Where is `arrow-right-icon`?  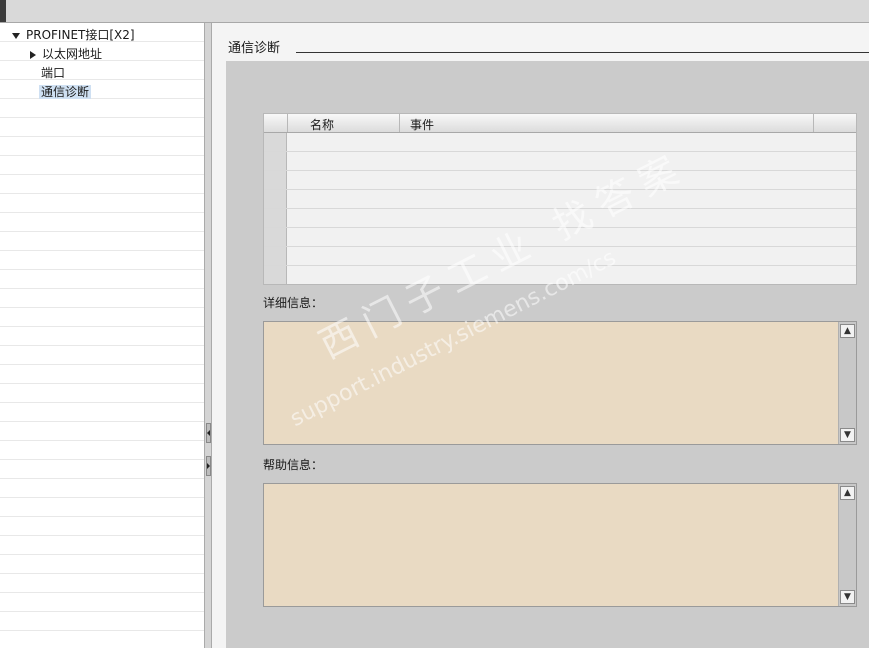
arrow-right-icon is located at coordinates (208, 466).